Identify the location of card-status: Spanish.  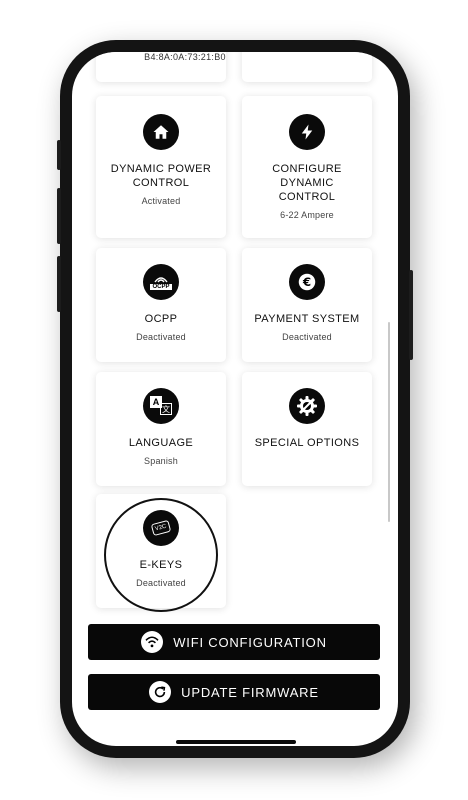
(161, 461).